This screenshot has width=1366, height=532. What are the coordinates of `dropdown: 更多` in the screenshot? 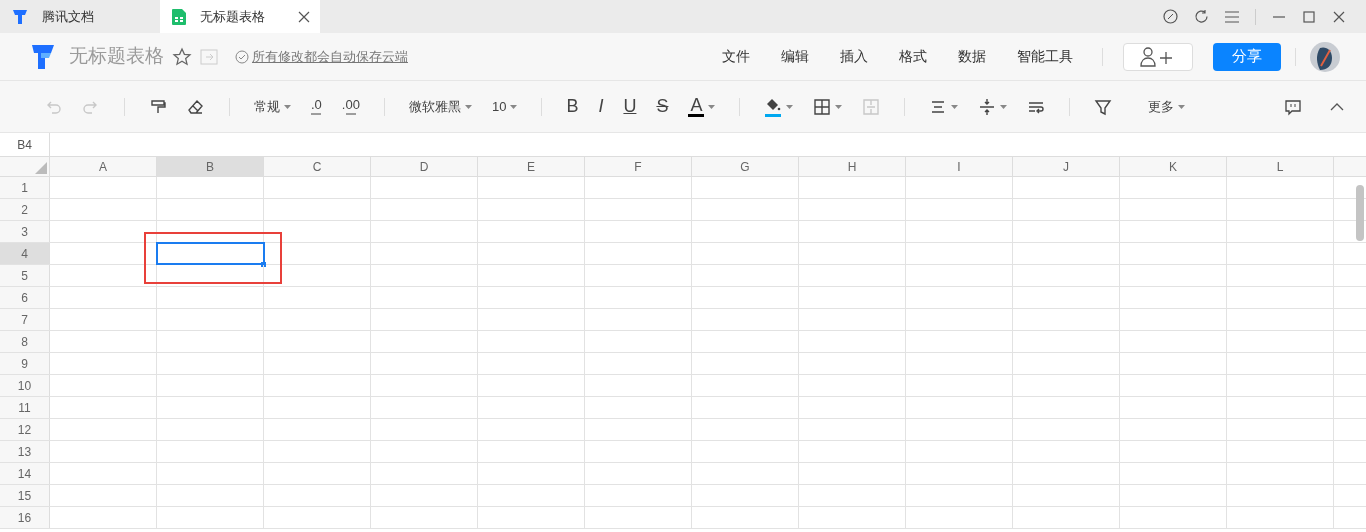 It's located at (1167, 106).